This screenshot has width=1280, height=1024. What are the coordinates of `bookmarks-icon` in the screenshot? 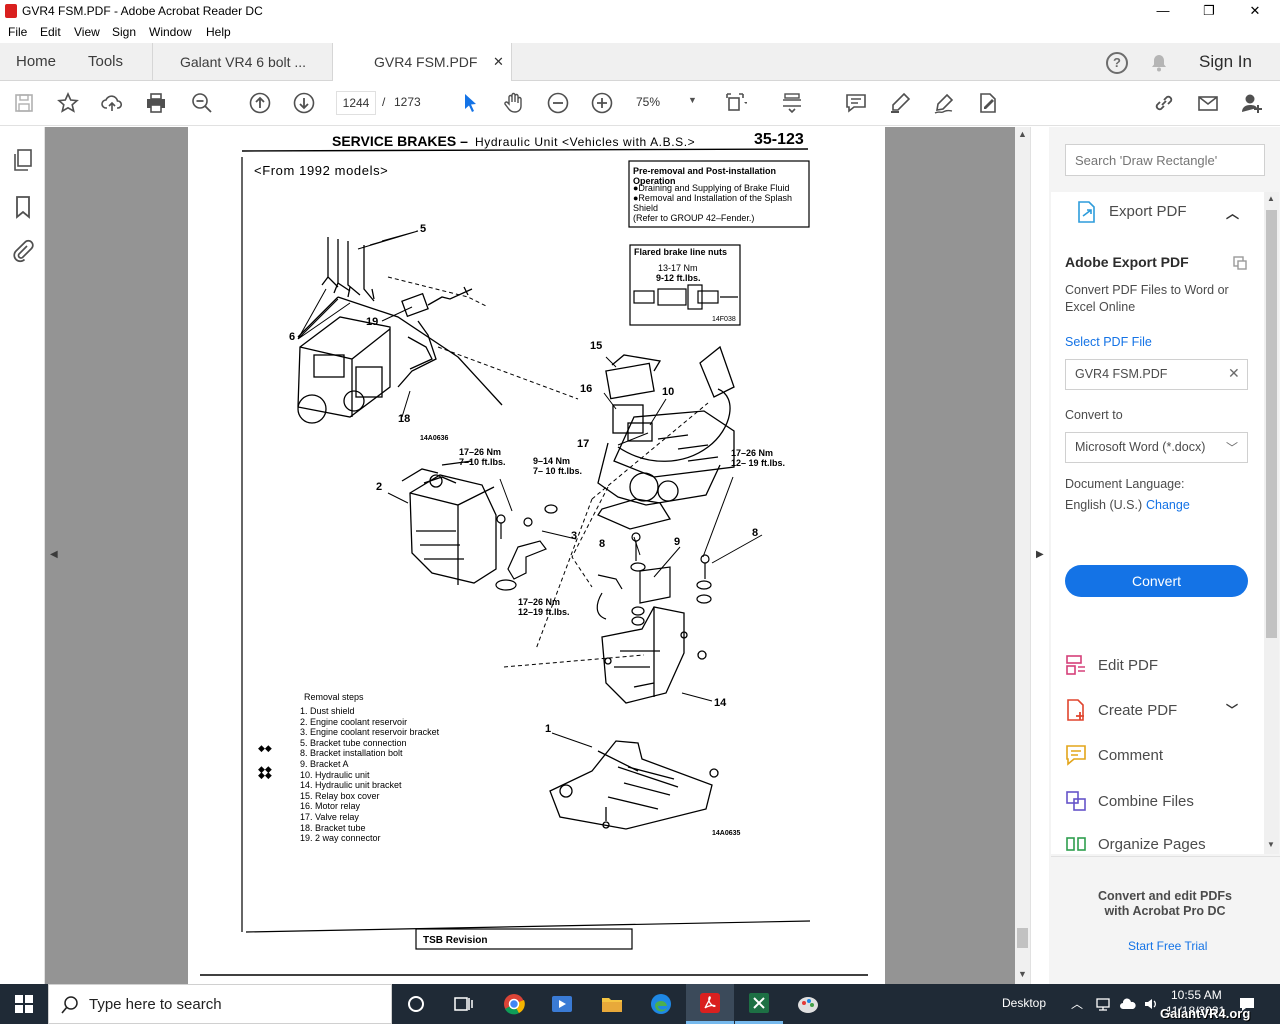 It's located at (23, 207).